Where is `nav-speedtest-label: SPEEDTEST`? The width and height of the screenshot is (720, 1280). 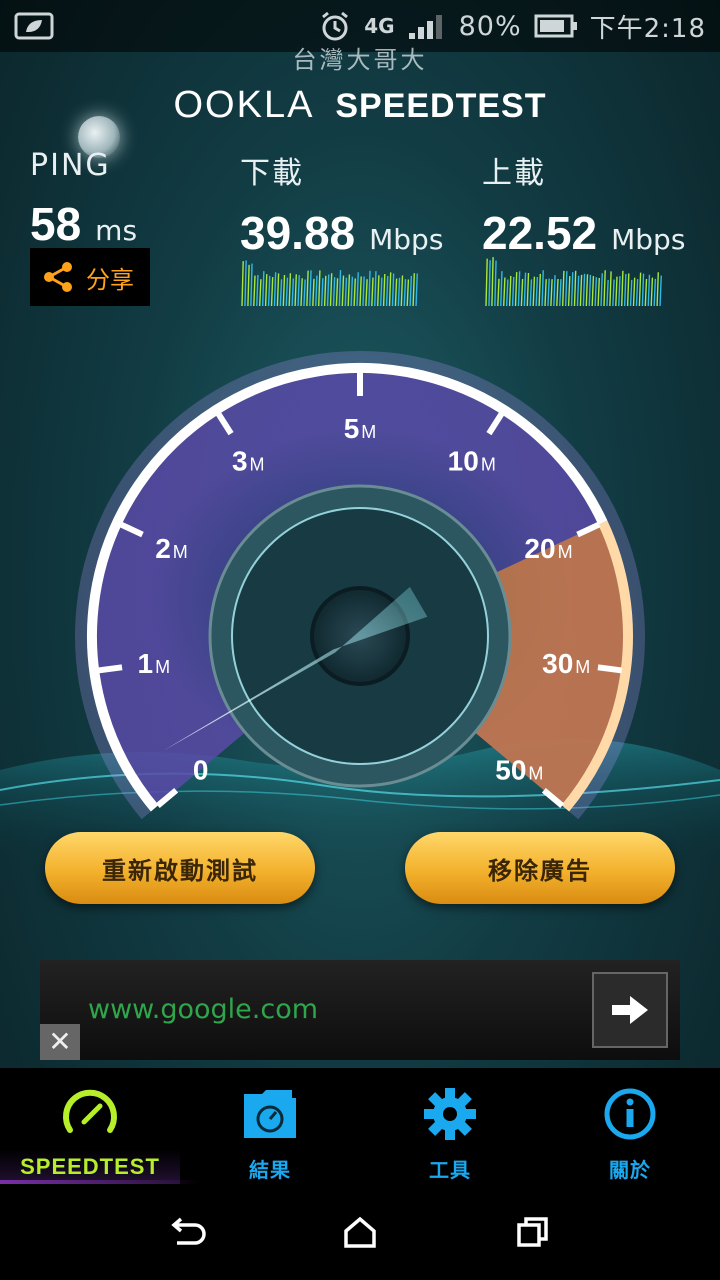 nav-speedtest-label: SPEEDTEST is located at coordinates (90, 1166).